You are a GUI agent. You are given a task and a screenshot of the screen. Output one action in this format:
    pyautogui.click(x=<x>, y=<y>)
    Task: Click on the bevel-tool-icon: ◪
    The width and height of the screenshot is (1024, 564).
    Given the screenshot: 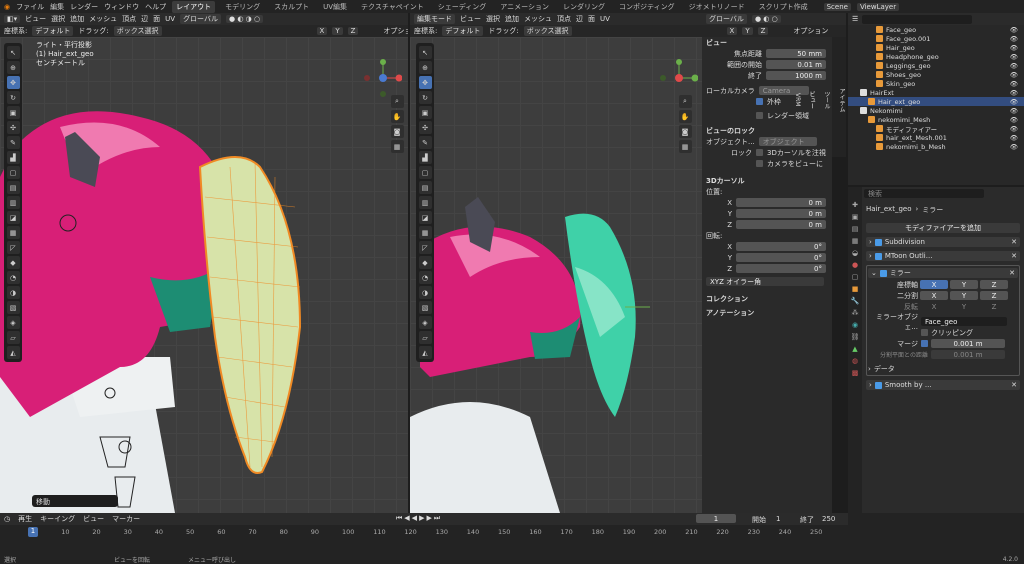 What is the action you would take?
    pyautogui.click(x=13, y=217)
    